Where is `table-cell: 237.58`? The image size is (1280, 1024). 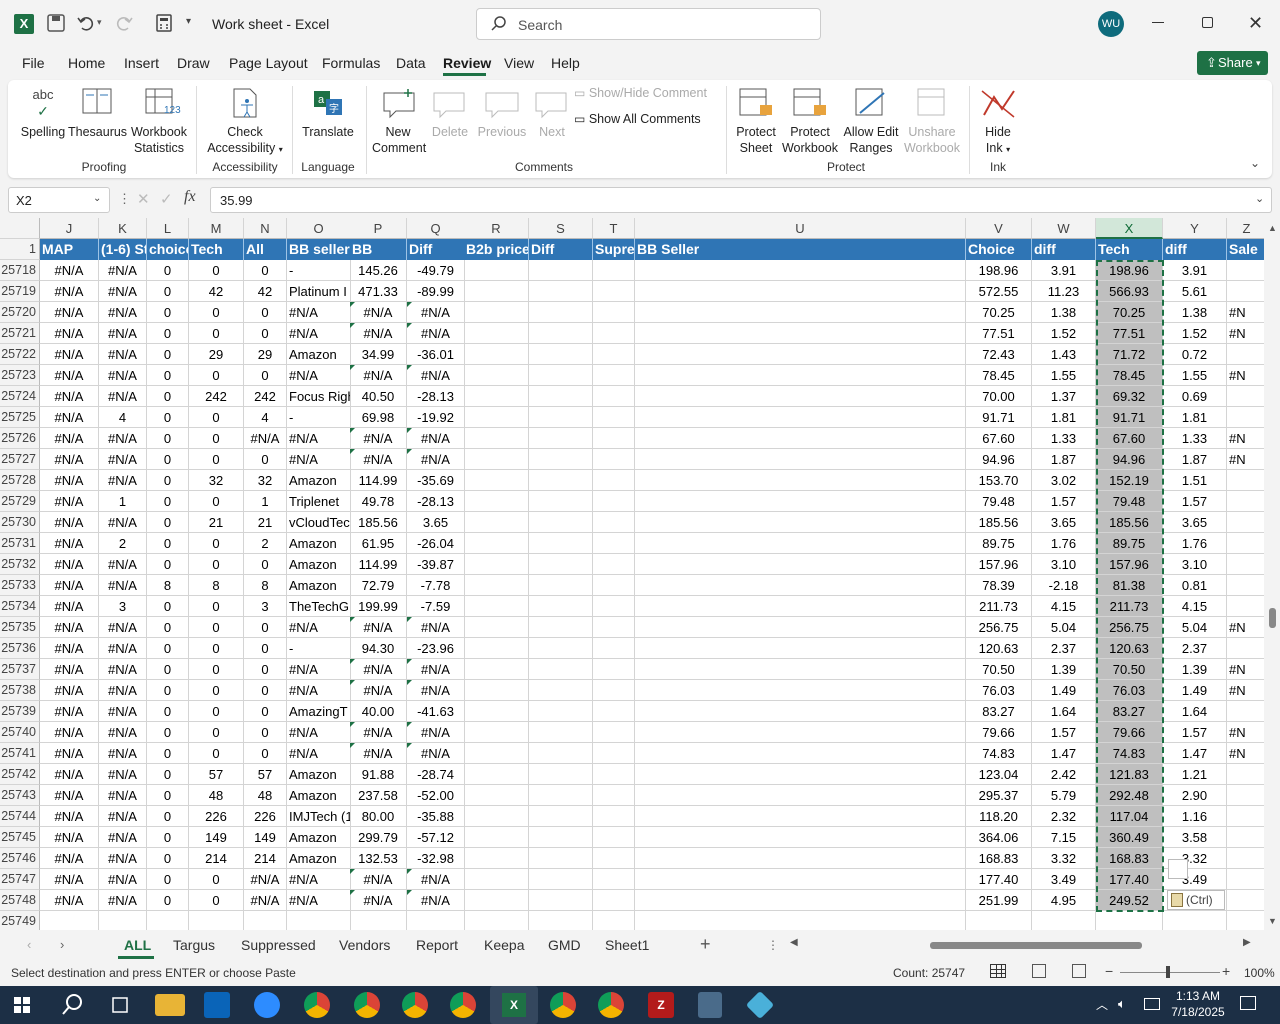
table-cell: 237.58 is located at coordinates (378, 795).